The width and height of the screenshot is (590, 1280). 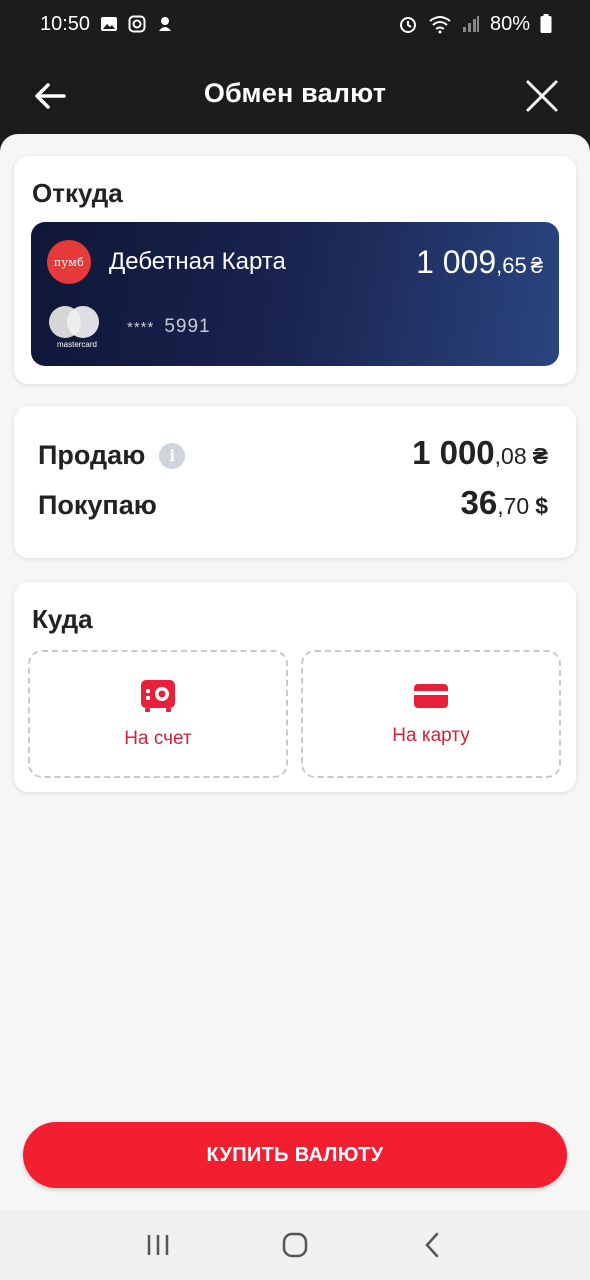 What do you see at coordinates (77, 193) in the screenshot?
I see `from-title: Откуда` at bounding box center [77, 193].